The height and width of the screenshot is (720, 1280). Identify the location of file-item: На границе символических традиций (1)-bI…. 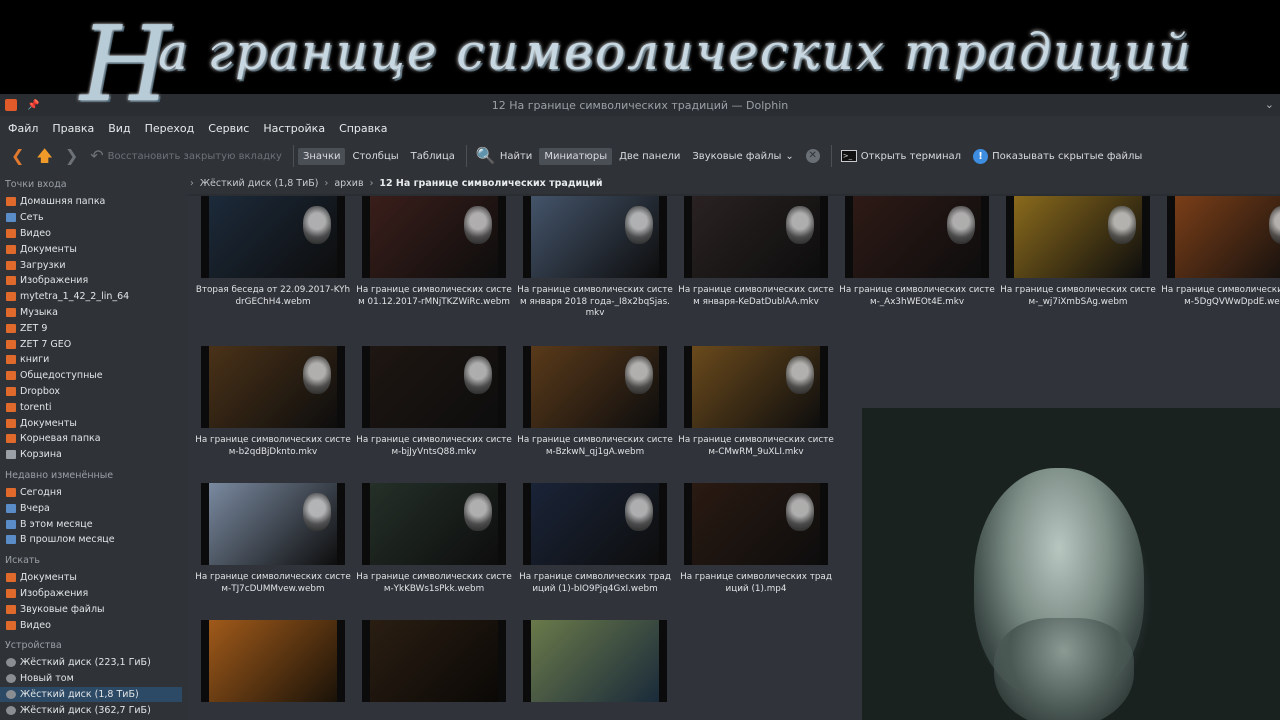
(595, 545).